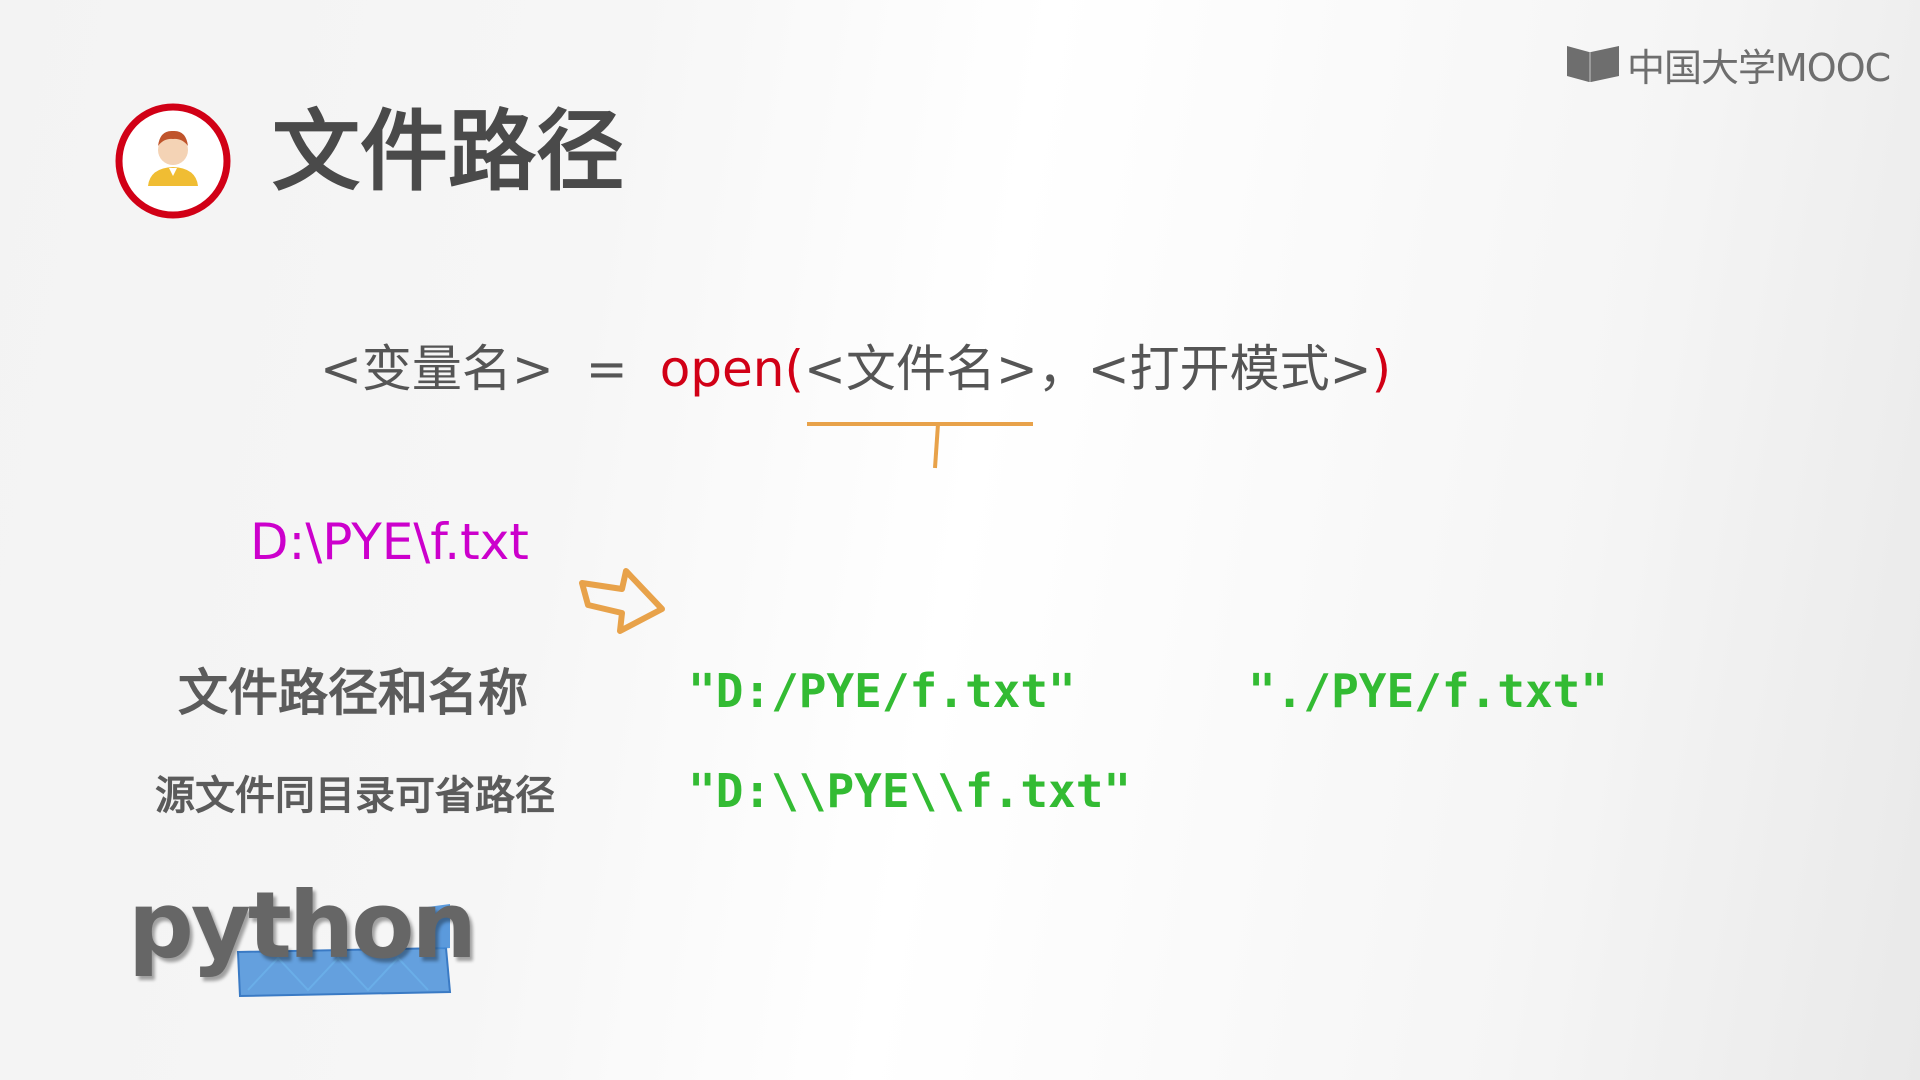  I want to click on python-logo: python, so click(302, 945).